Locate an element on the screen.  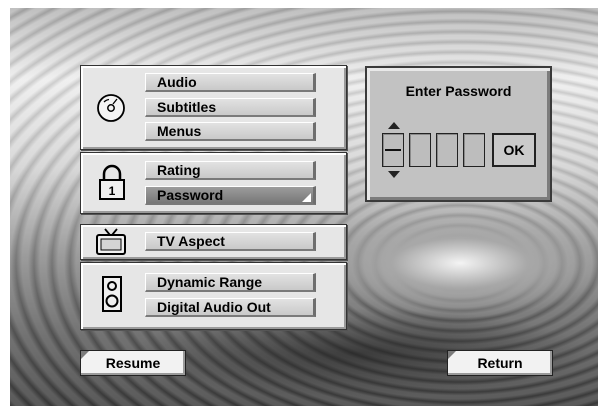
tv-icon is located at coordinates (111, 241).